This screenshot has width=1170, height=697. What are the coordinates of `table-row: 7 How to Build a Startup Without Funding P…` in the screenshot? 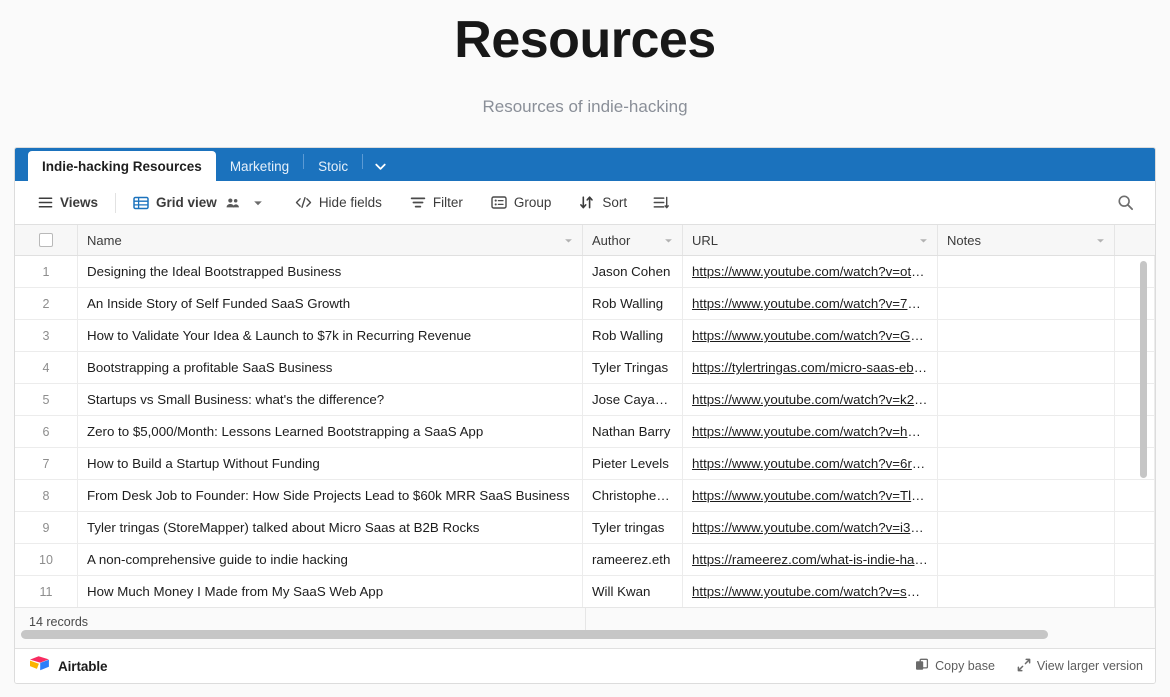 It's located at (585, 464).